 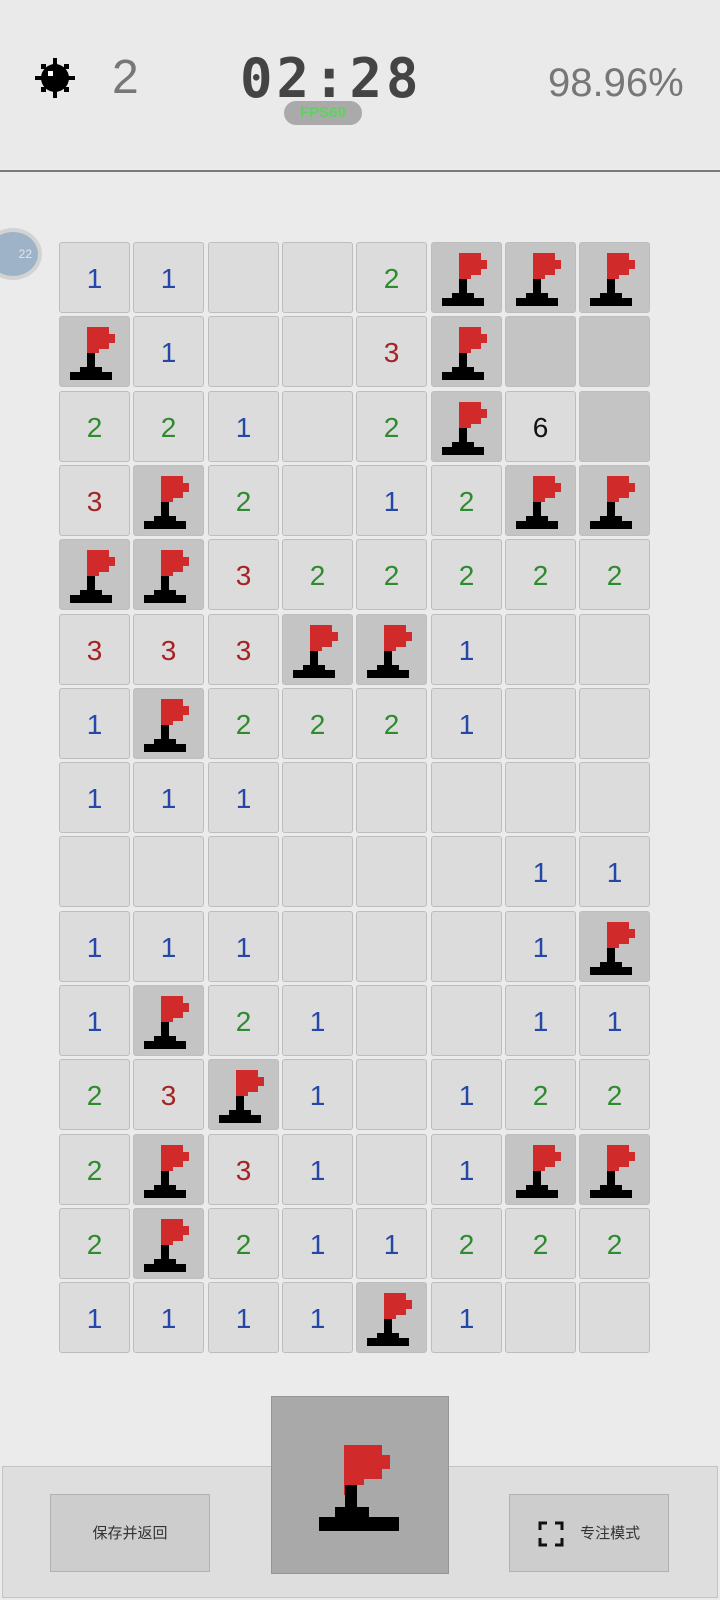 I want to click on avatar: 22, so click(x=21, y=254).